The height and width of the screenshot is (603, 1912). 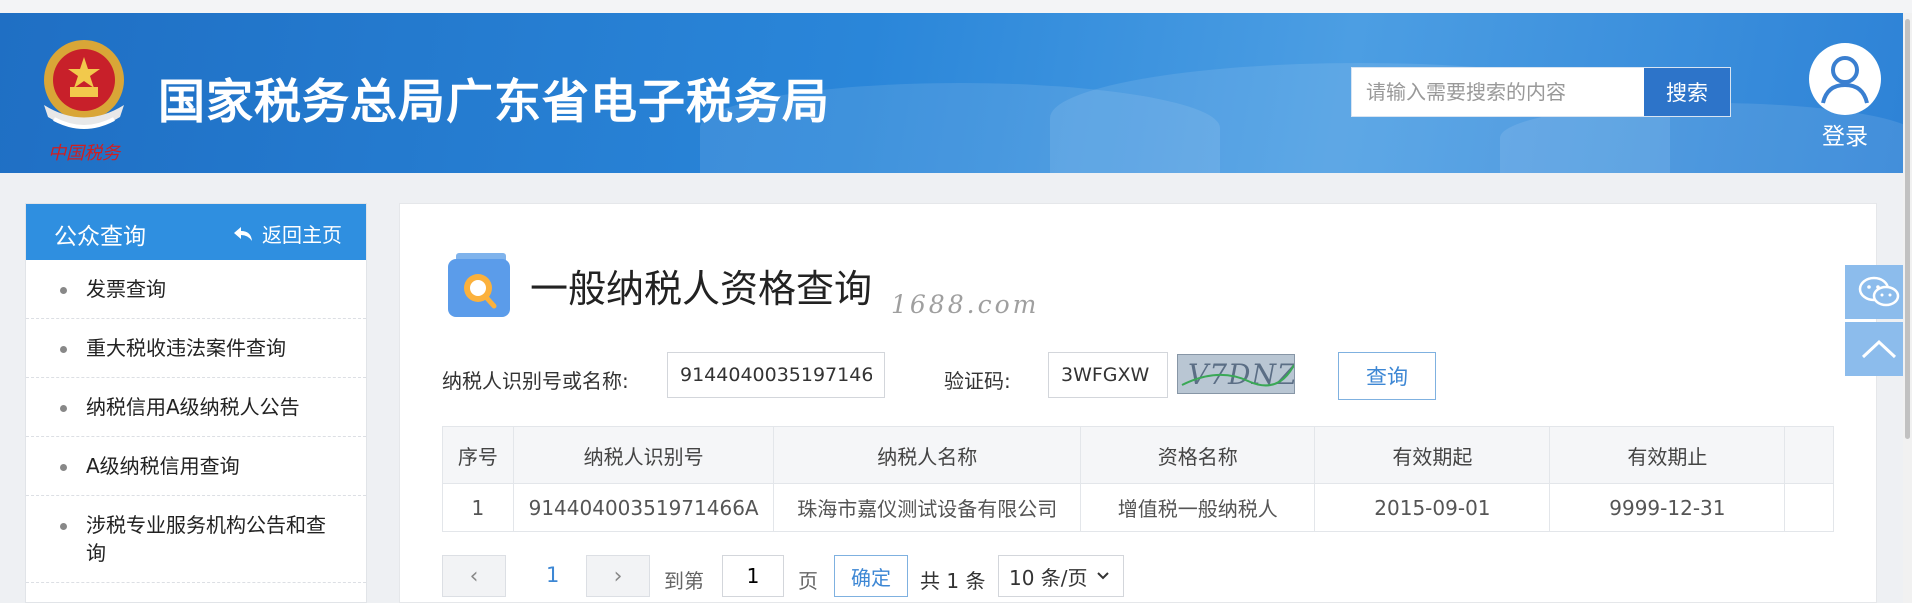 I want to click on current-page: 1, so click(x=552, y=575).